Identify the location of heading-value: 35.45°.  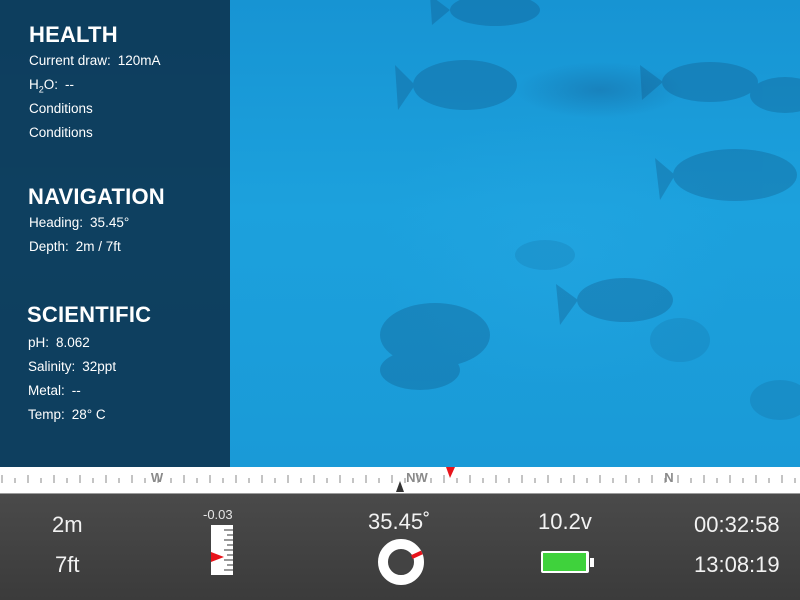
(110, 222).